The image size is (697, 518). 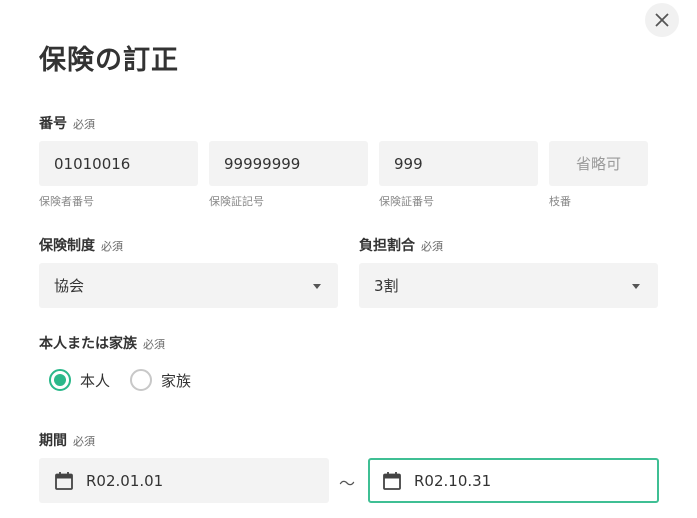 What do you see at coordinates (53, 441) in the screenshot?
I see `period-label-text: 期間` at bounding box center [53, 441].